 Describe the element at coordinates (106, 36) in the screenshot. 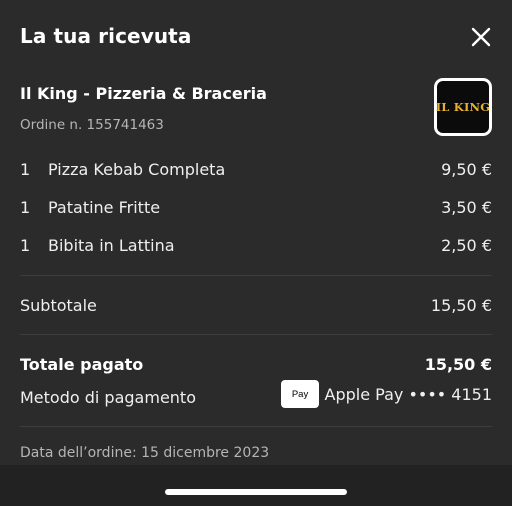

I see `page-title: La tua ricevuta` at that location.